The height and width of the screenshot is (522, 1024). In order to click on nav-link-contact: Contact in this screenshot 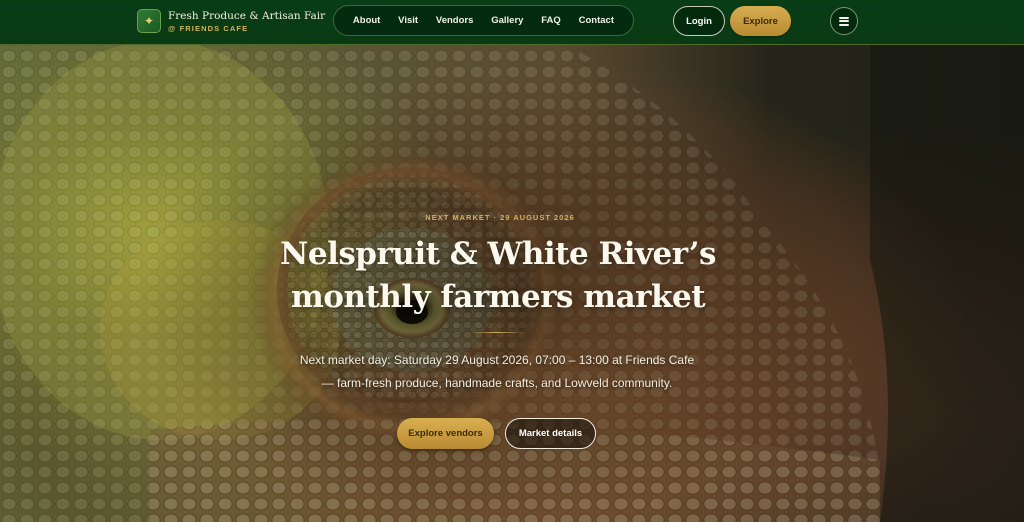, I will do `click(596, 20)`.